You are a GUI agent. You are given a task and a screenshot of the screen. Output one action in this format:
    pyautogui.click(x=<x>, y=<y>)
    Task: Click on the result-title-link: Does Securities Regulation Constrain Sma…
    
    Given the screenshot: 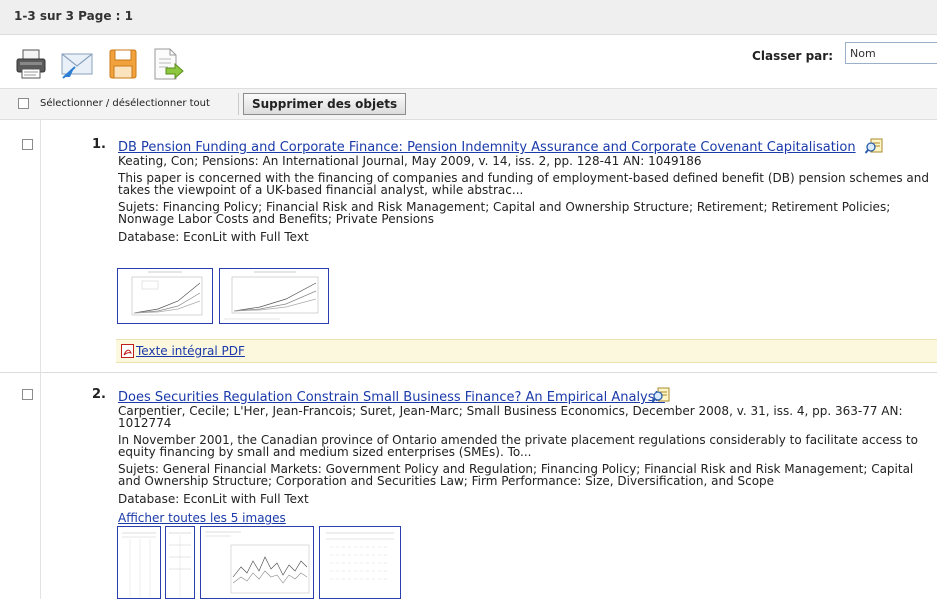 What is the action you would take?
    pyautogui.click(x=391, y=397)
    